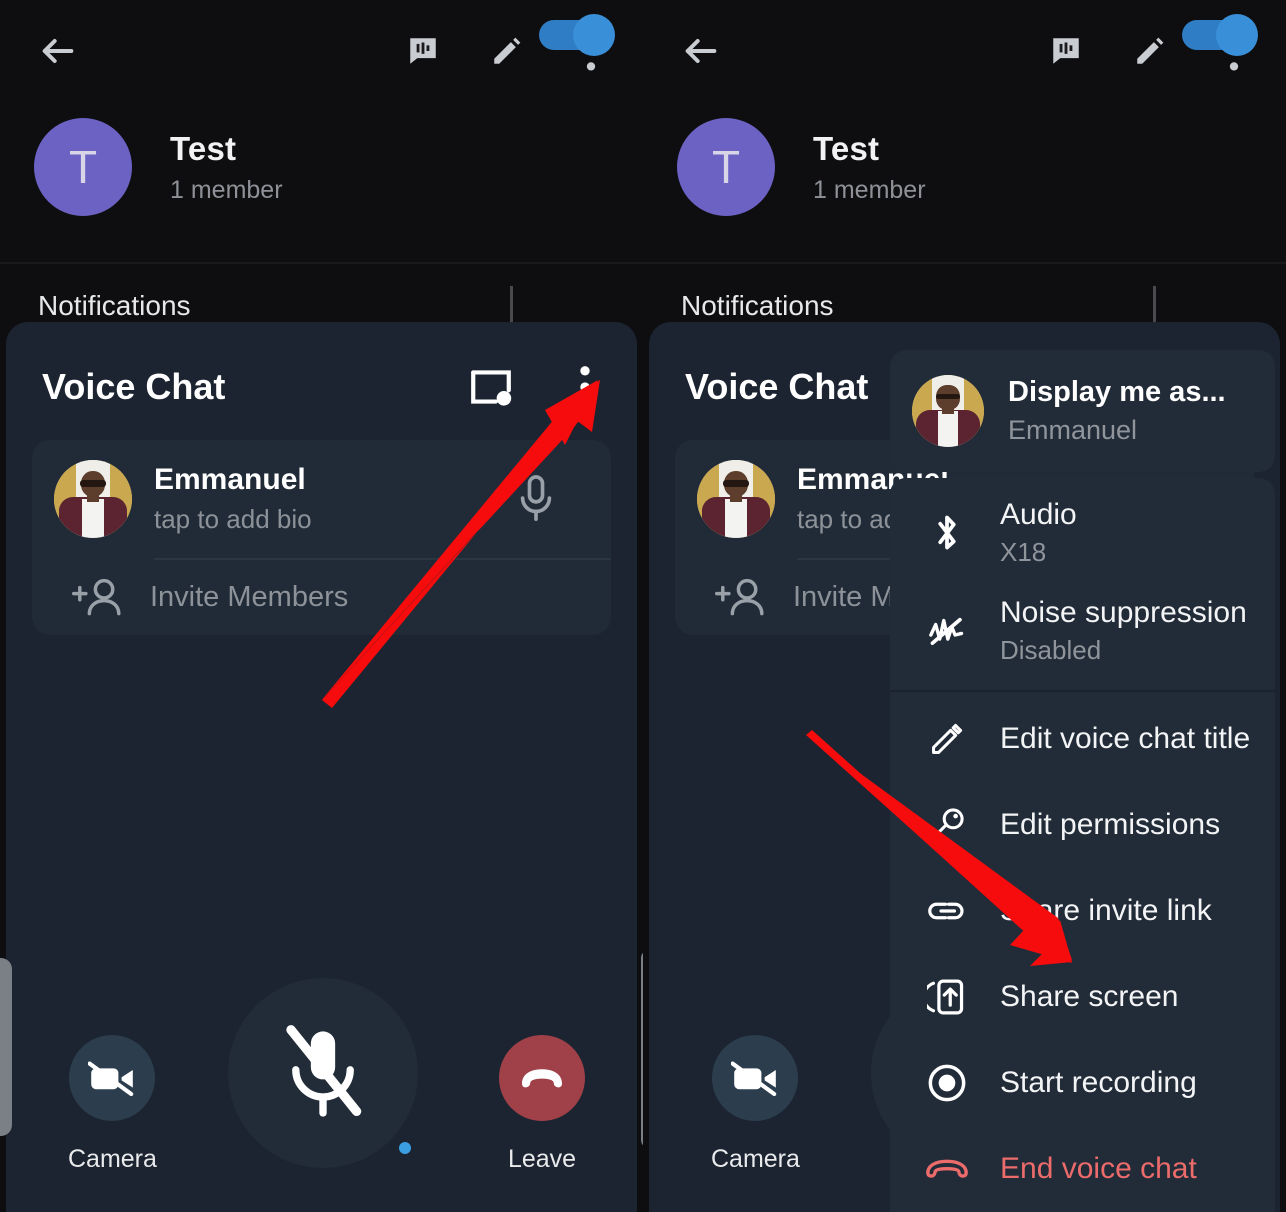 The image size is (1286, 1212). I want to click on menu-item-label: Start recording, so click(1098, 1082).